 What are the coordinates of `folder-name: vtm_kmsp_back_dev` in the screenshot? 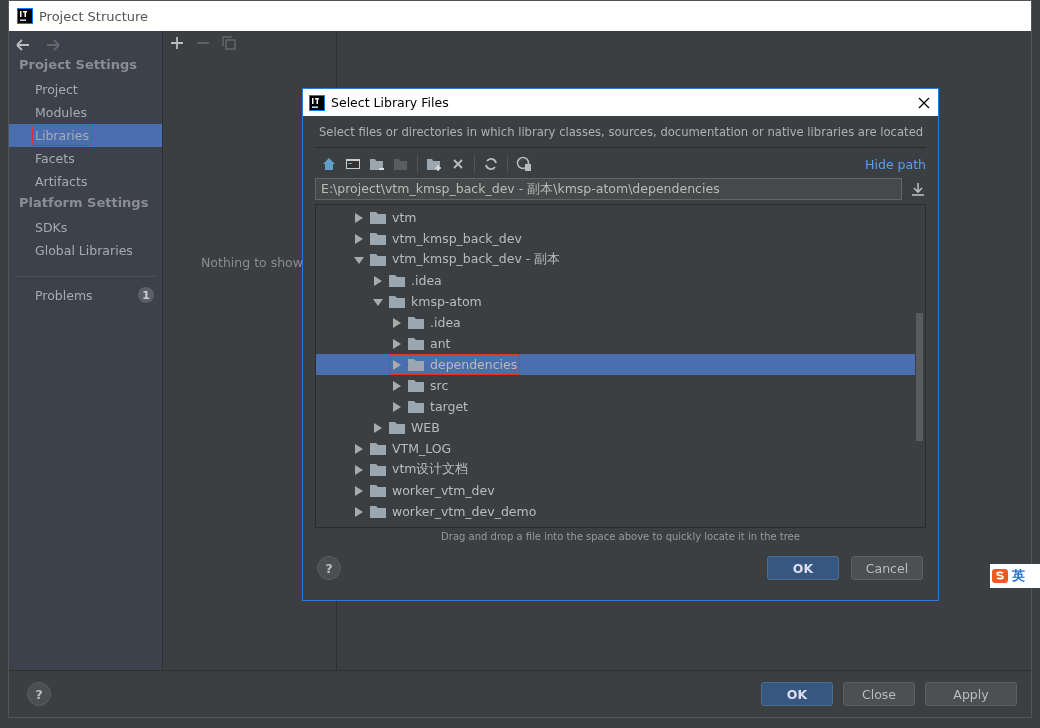 It's located at (457, 238).